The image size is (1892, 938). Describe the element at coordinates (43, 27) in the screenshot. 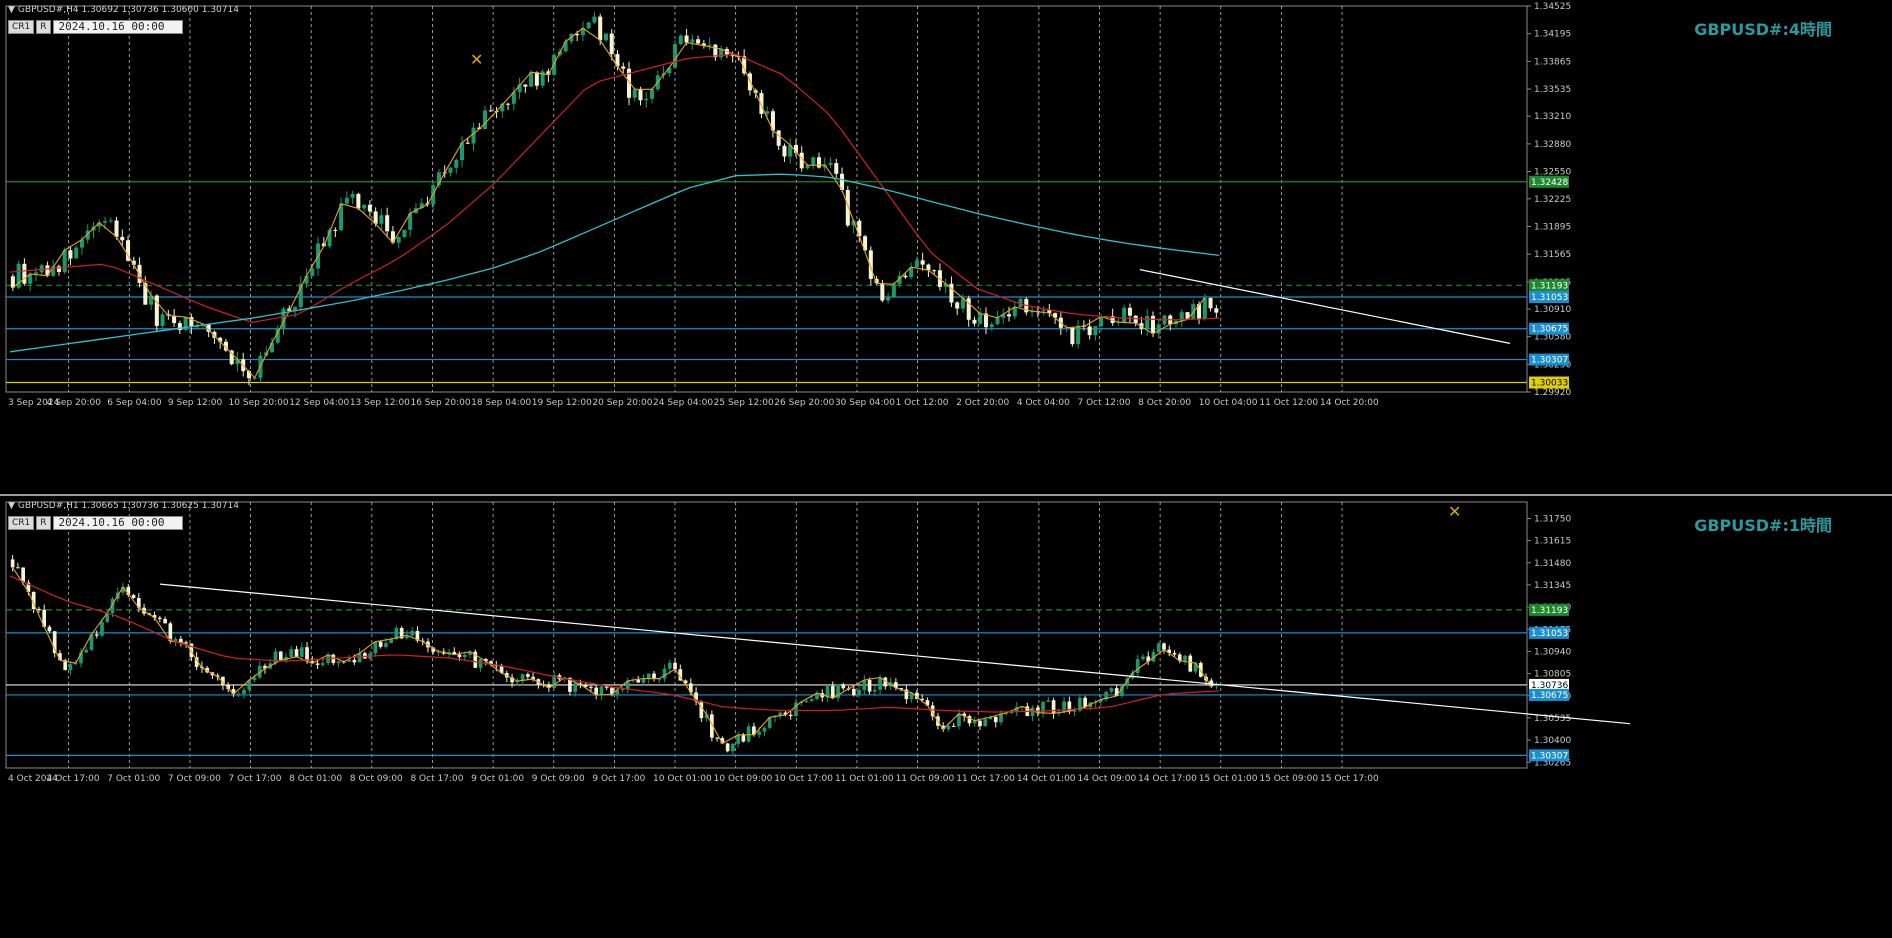

I see `h4-r-button: R` at that location.